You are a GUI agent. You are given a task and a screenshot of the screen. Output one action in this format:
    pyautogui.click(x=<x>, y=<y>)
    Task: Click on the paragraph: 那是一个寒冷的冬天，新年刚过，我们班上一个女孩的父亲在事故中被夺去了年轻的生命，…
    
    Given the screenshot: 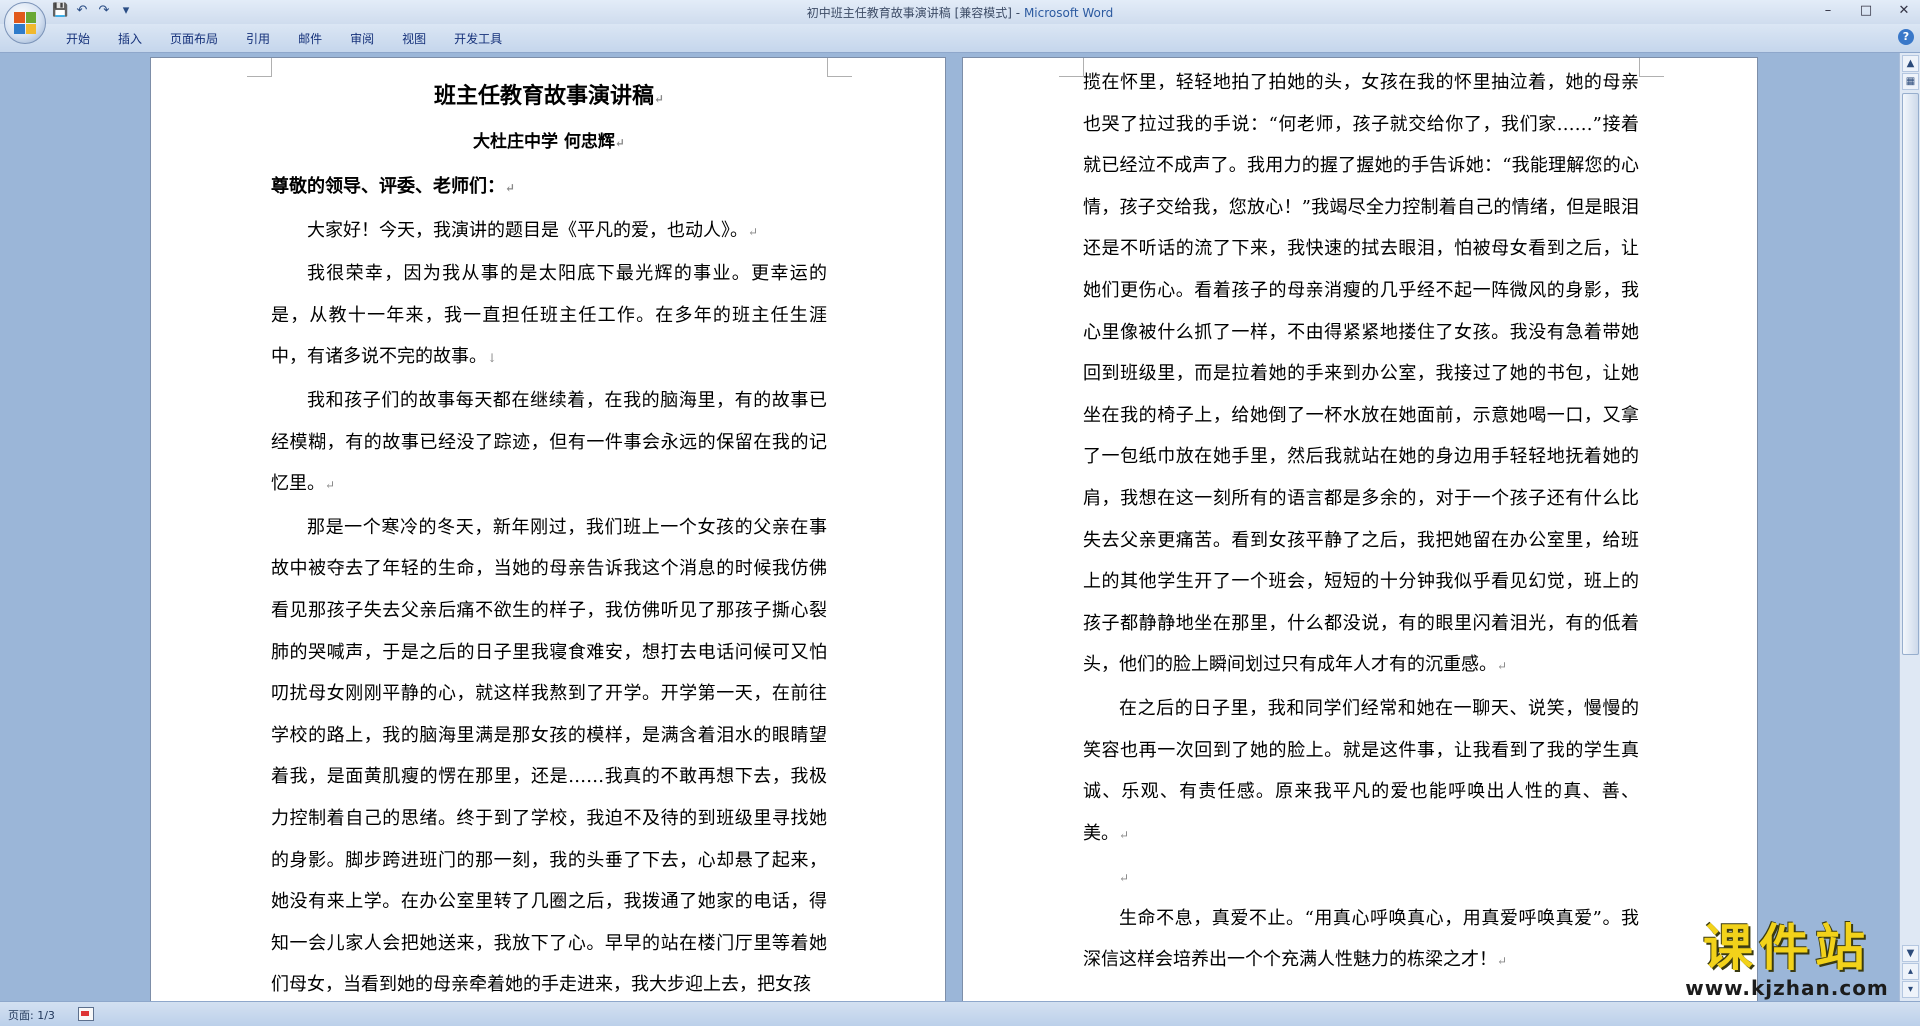 What is the action you would take?
    pyautogui.click(x=549, y=756)
    